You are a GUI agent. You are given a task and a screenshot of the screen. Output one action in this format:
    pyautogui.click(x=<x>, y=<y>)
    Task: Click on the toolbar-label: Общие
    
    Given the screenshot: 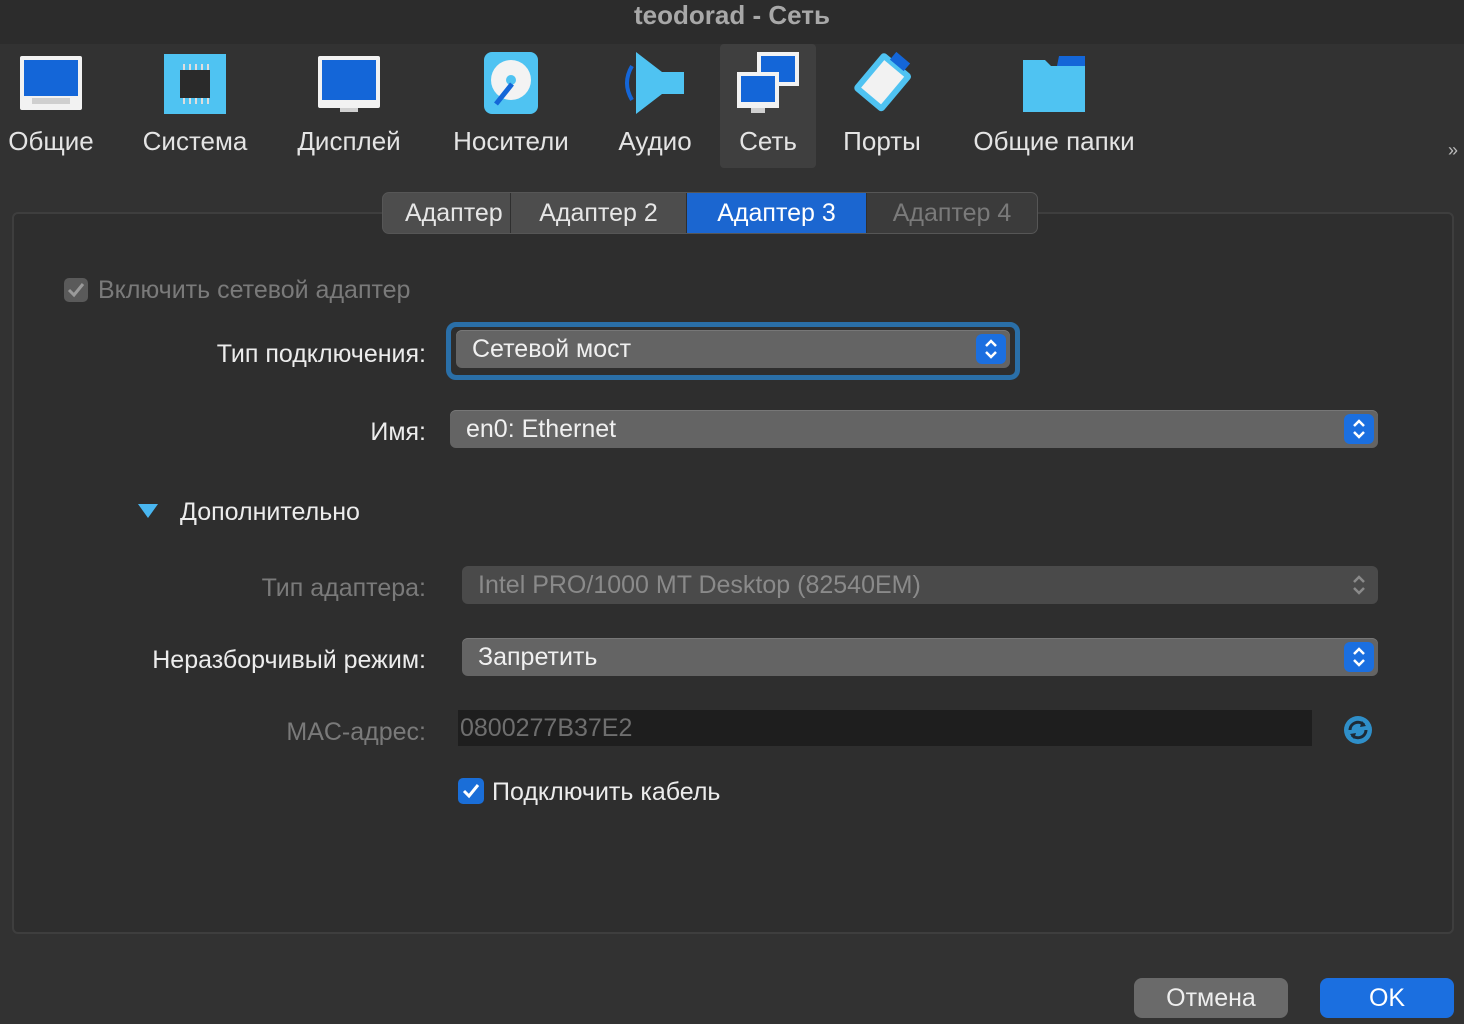 What is the action you would take?
    pyautogui.click(x=51, y=141)
    